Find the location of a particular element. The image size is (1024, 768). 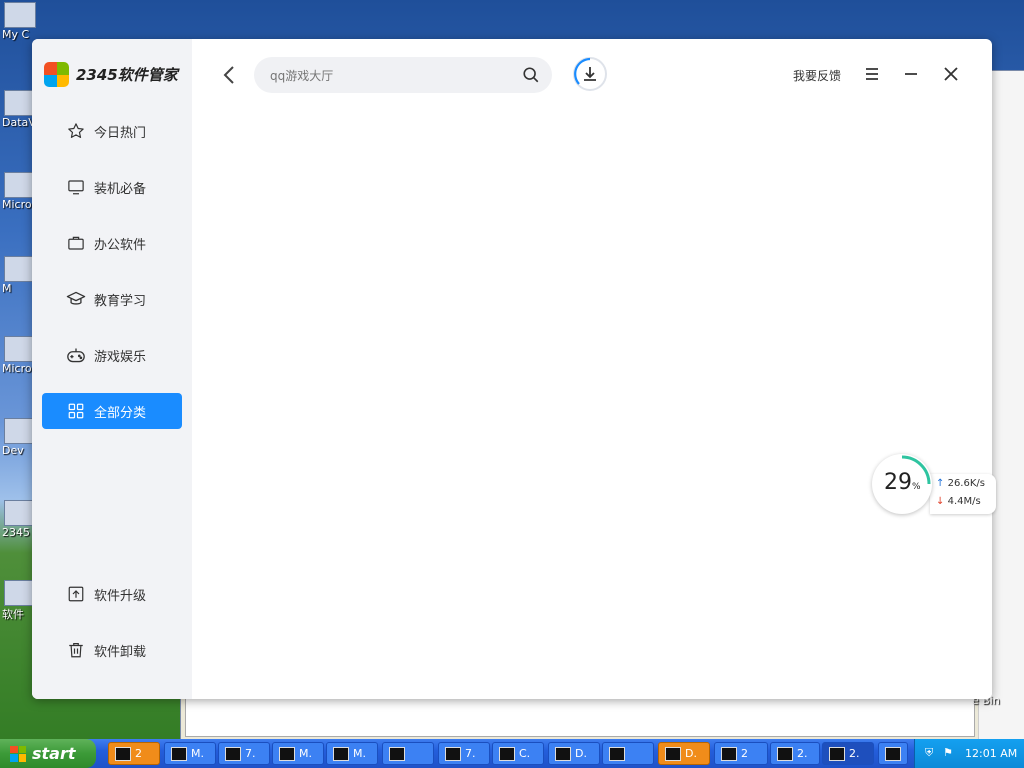

menu-button is located at coordinates (872, 74).